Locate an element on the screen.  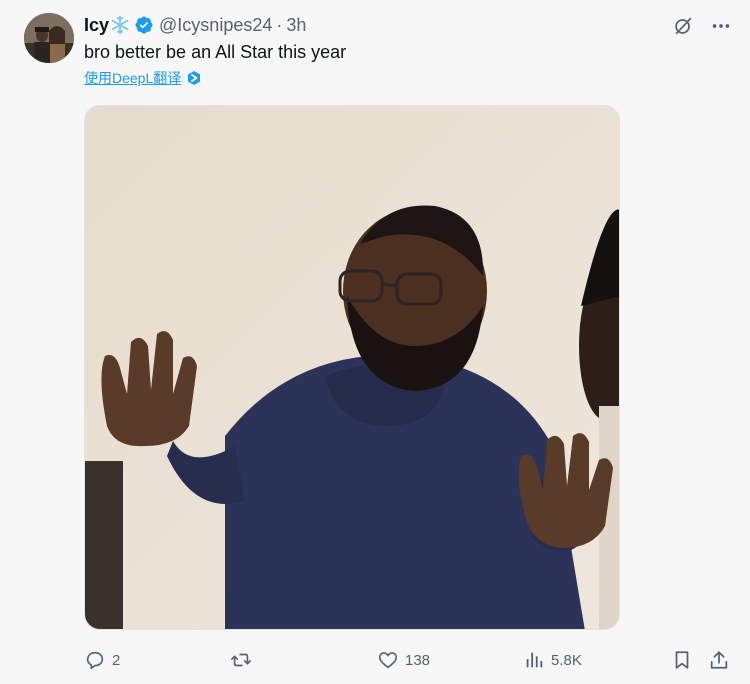
top-actions is located at coordinates (702, 26).